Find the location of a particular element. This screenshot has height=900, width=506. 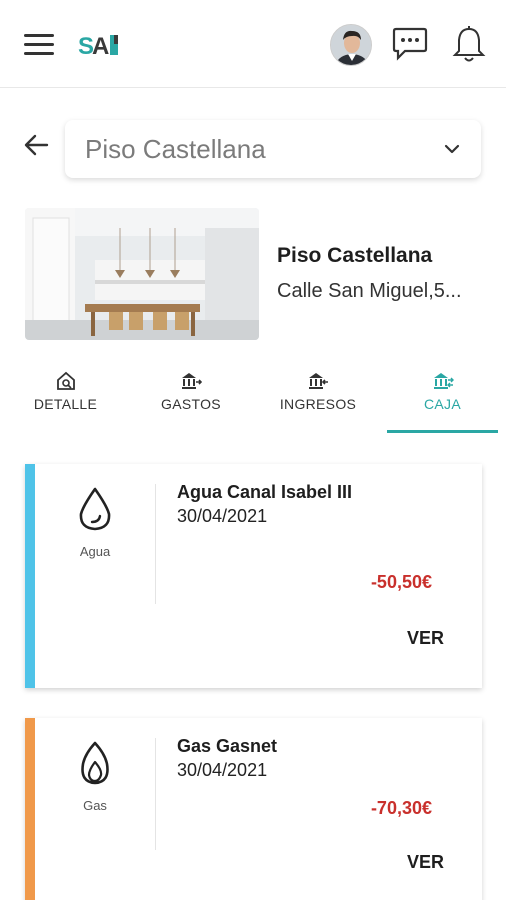

bell-icon is located at coordinates (469, 44).